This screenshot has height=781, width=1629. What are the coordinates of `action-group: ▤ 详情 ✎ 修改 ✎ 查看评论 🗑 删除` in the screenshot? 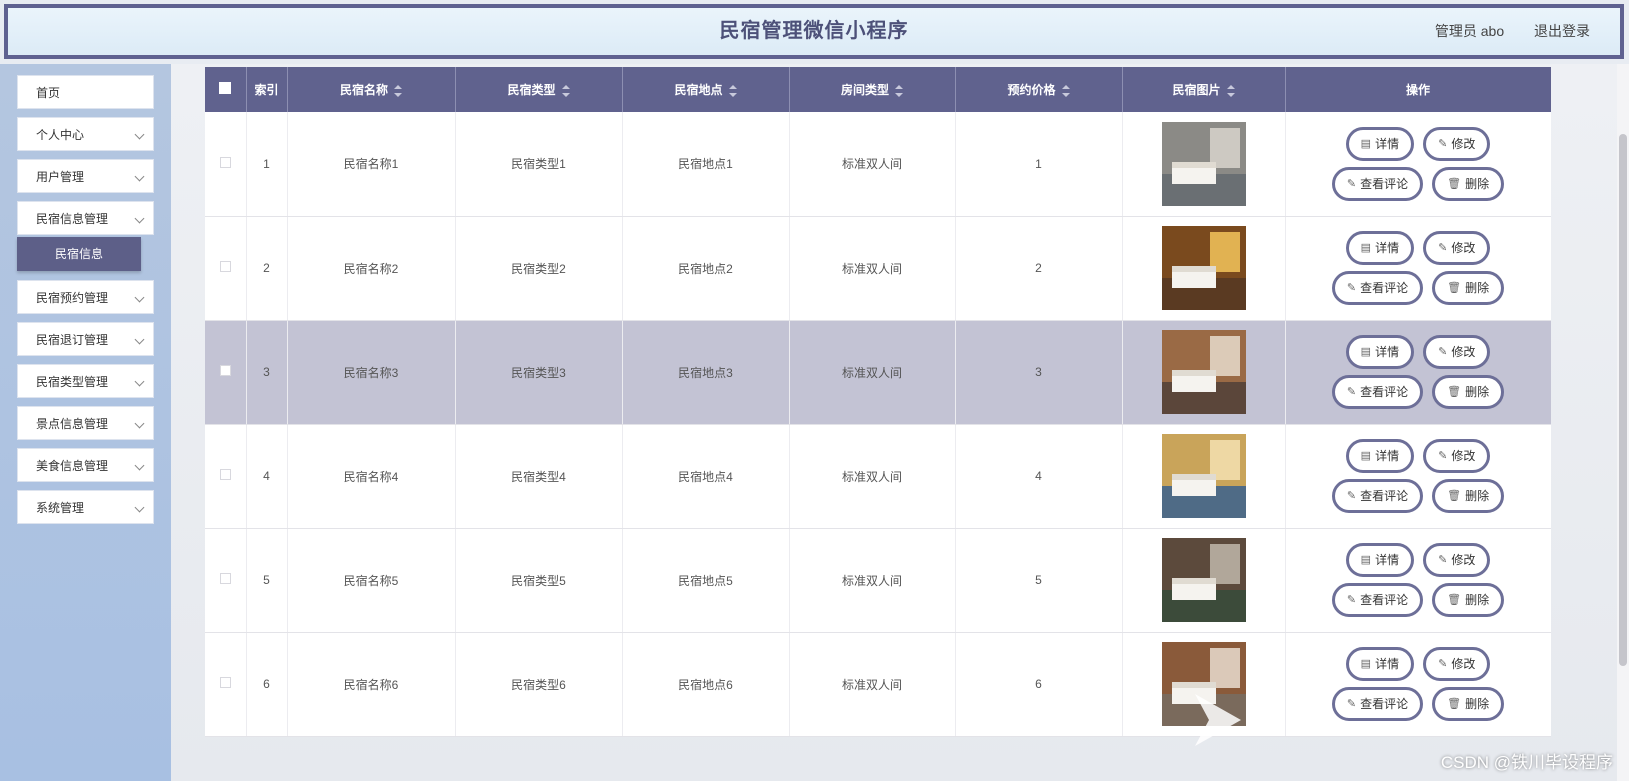 It's located at (1418, 163).